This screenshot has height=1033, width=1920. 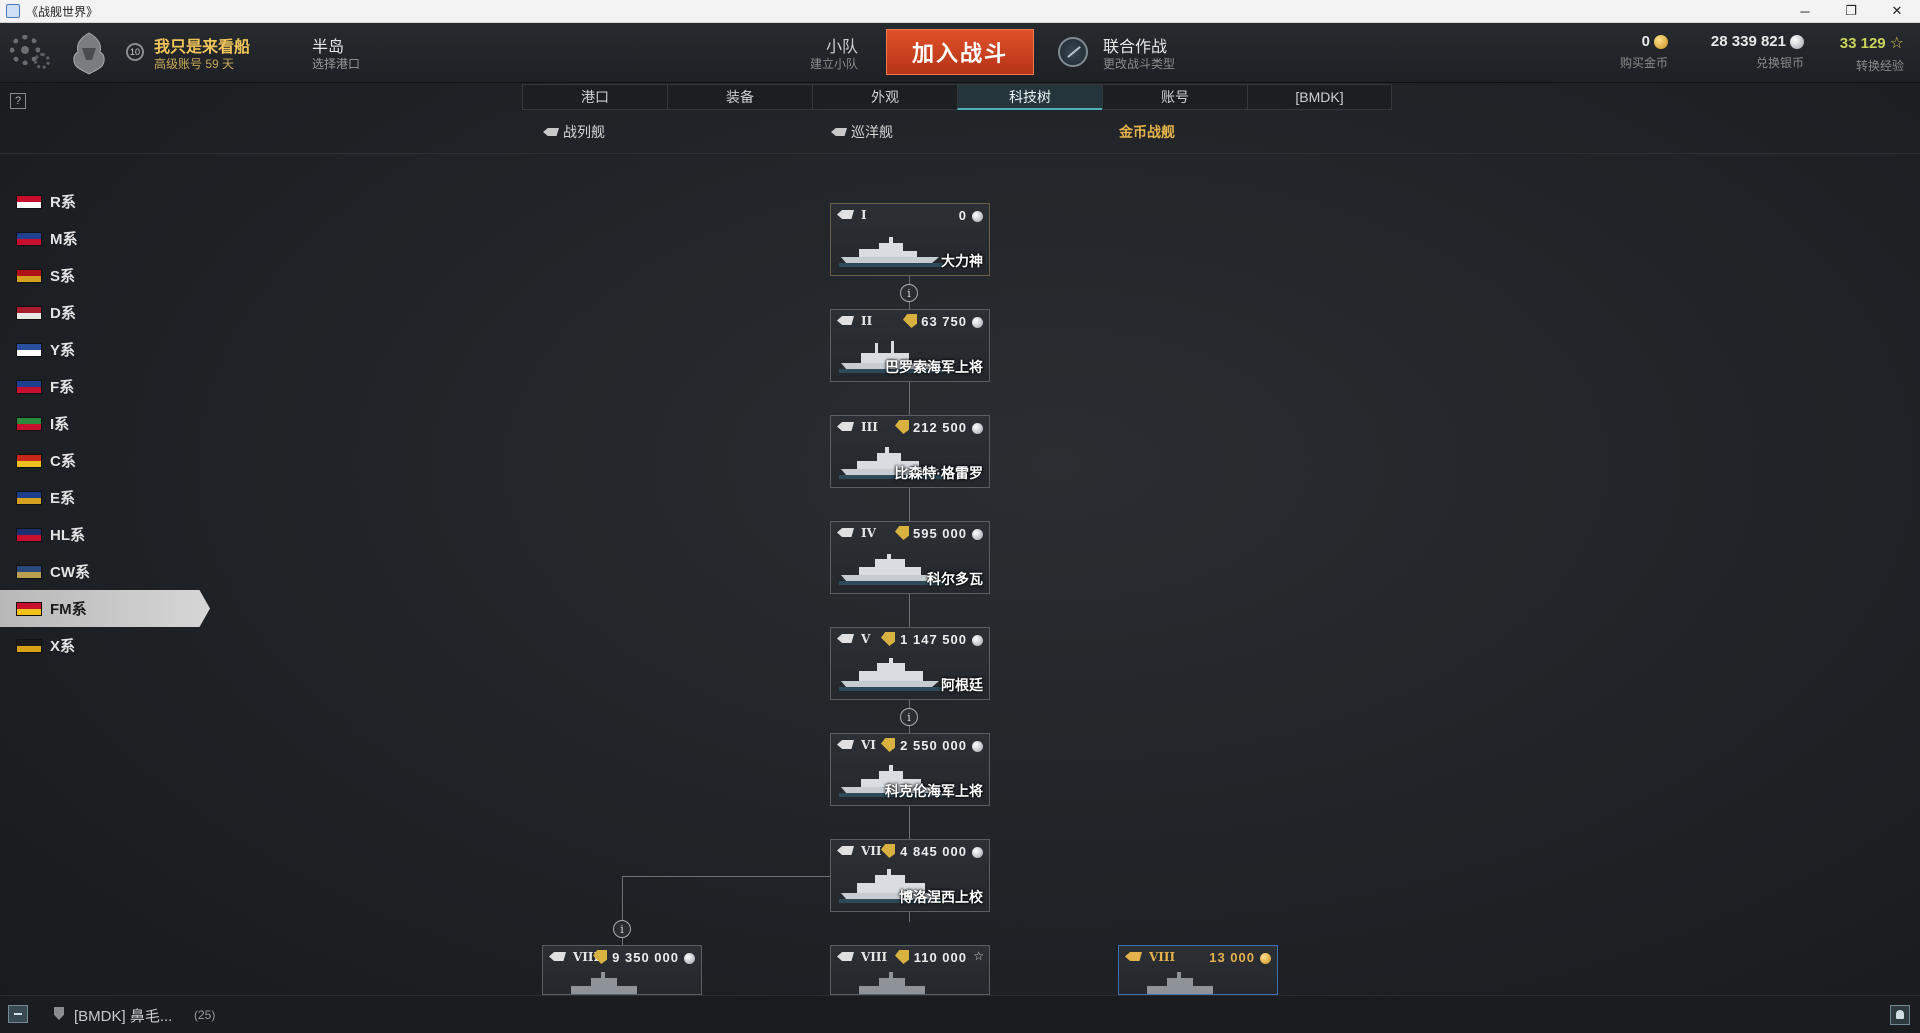 What do you see at coordinates (1232, 957) in the screenshot?
I see `ship-price: 13 000` at bounding box center [1232, 957].